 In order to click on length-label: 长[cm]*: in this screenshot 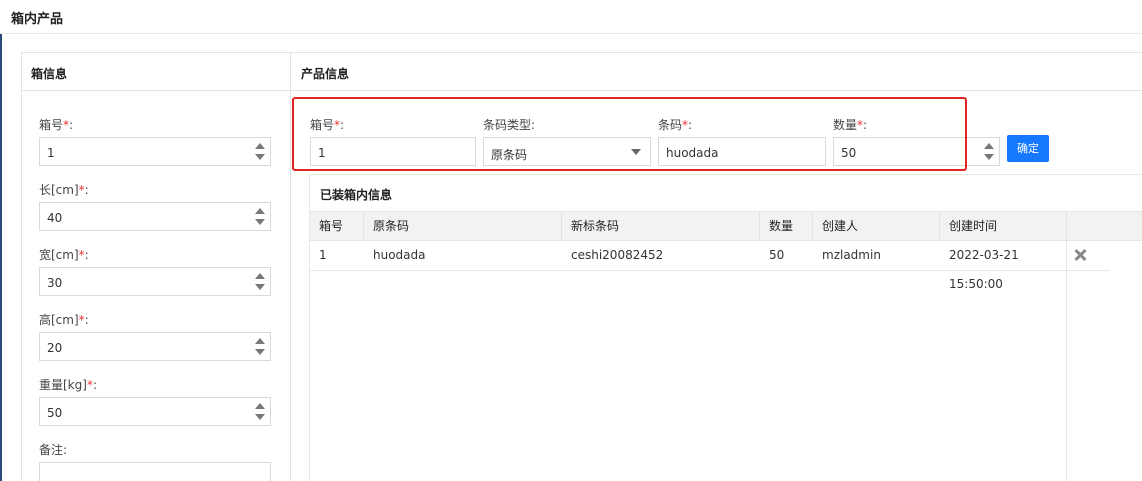, I will do `click(64, 190)`.